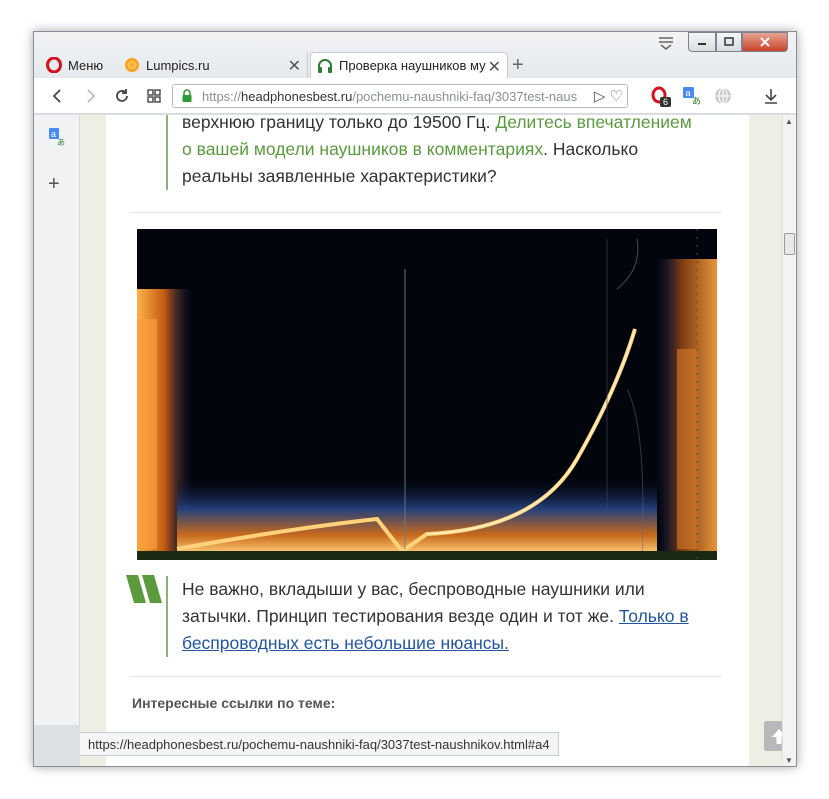  Describe the element at coordinates (616, 96) in the screenshot. I see `heart-bookmark-icon: ♡` at that location.